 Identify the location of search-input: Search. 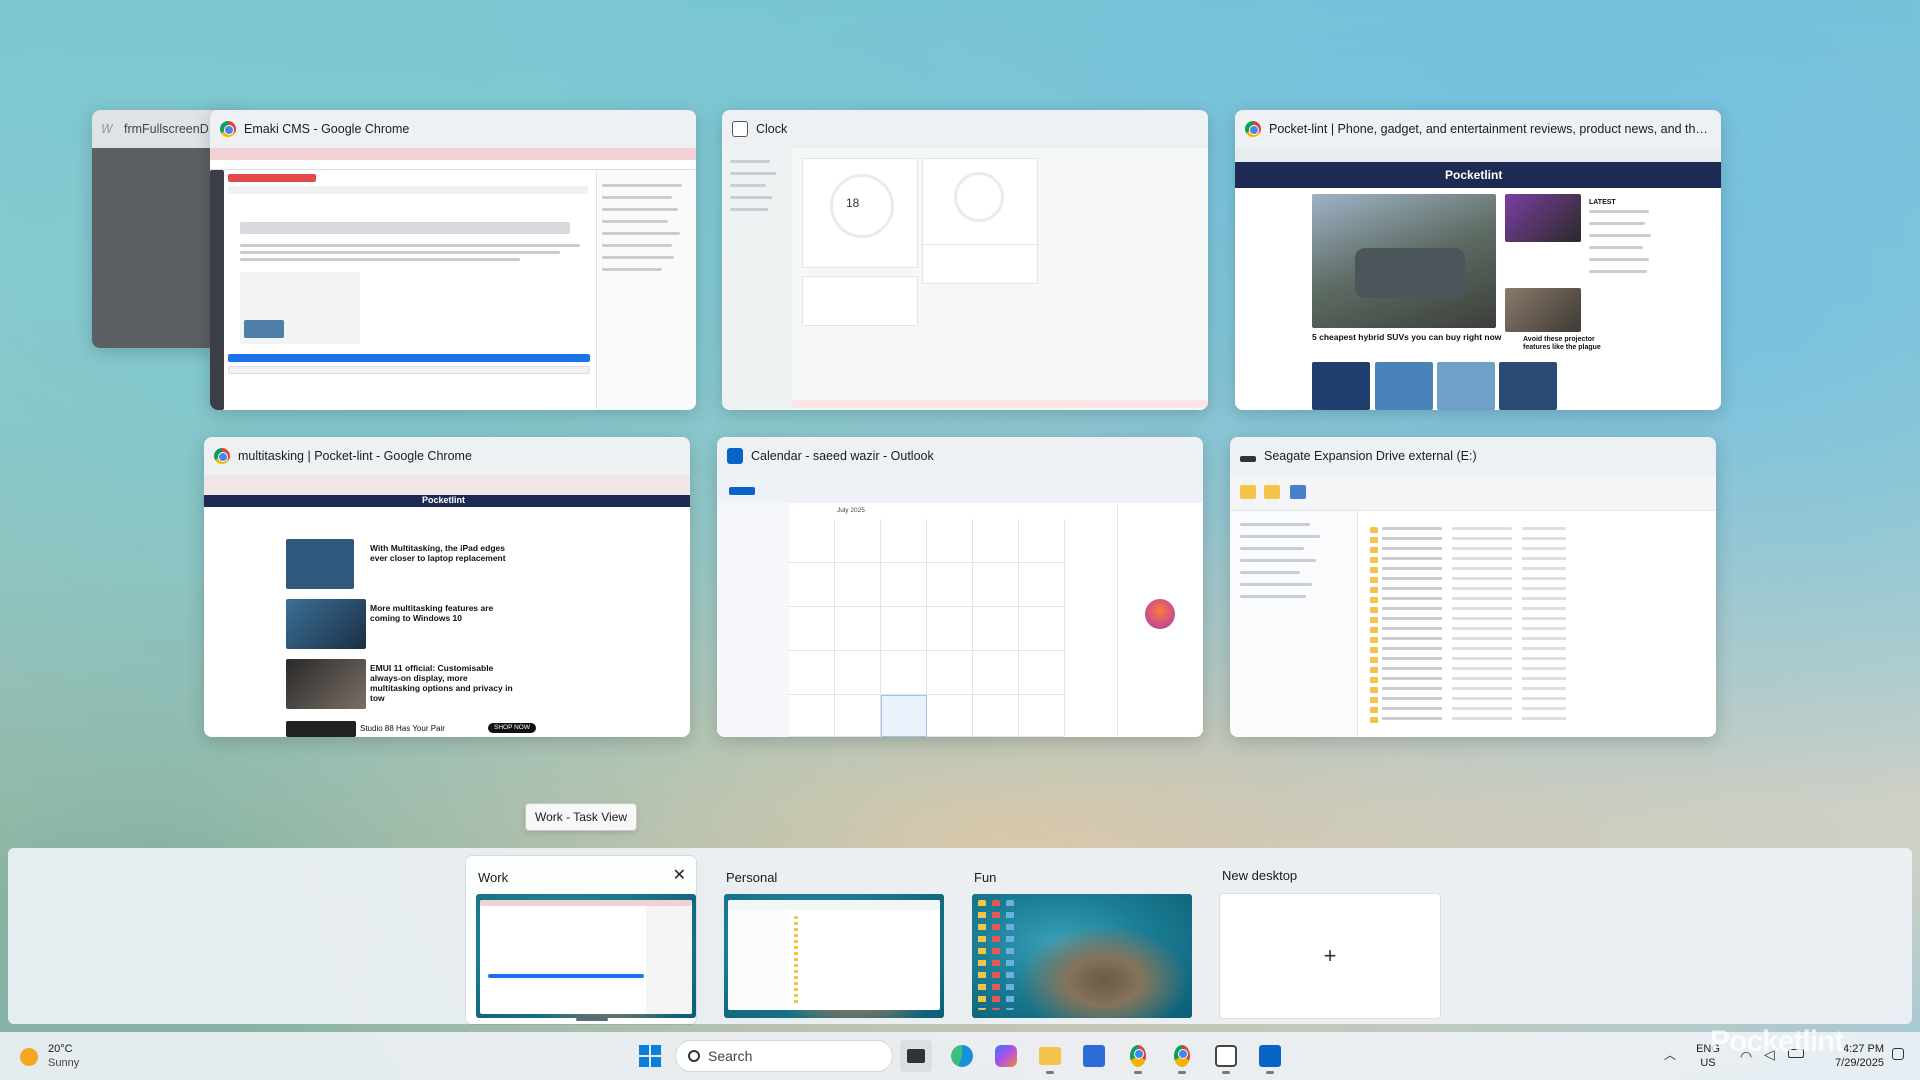
(784, 1056).